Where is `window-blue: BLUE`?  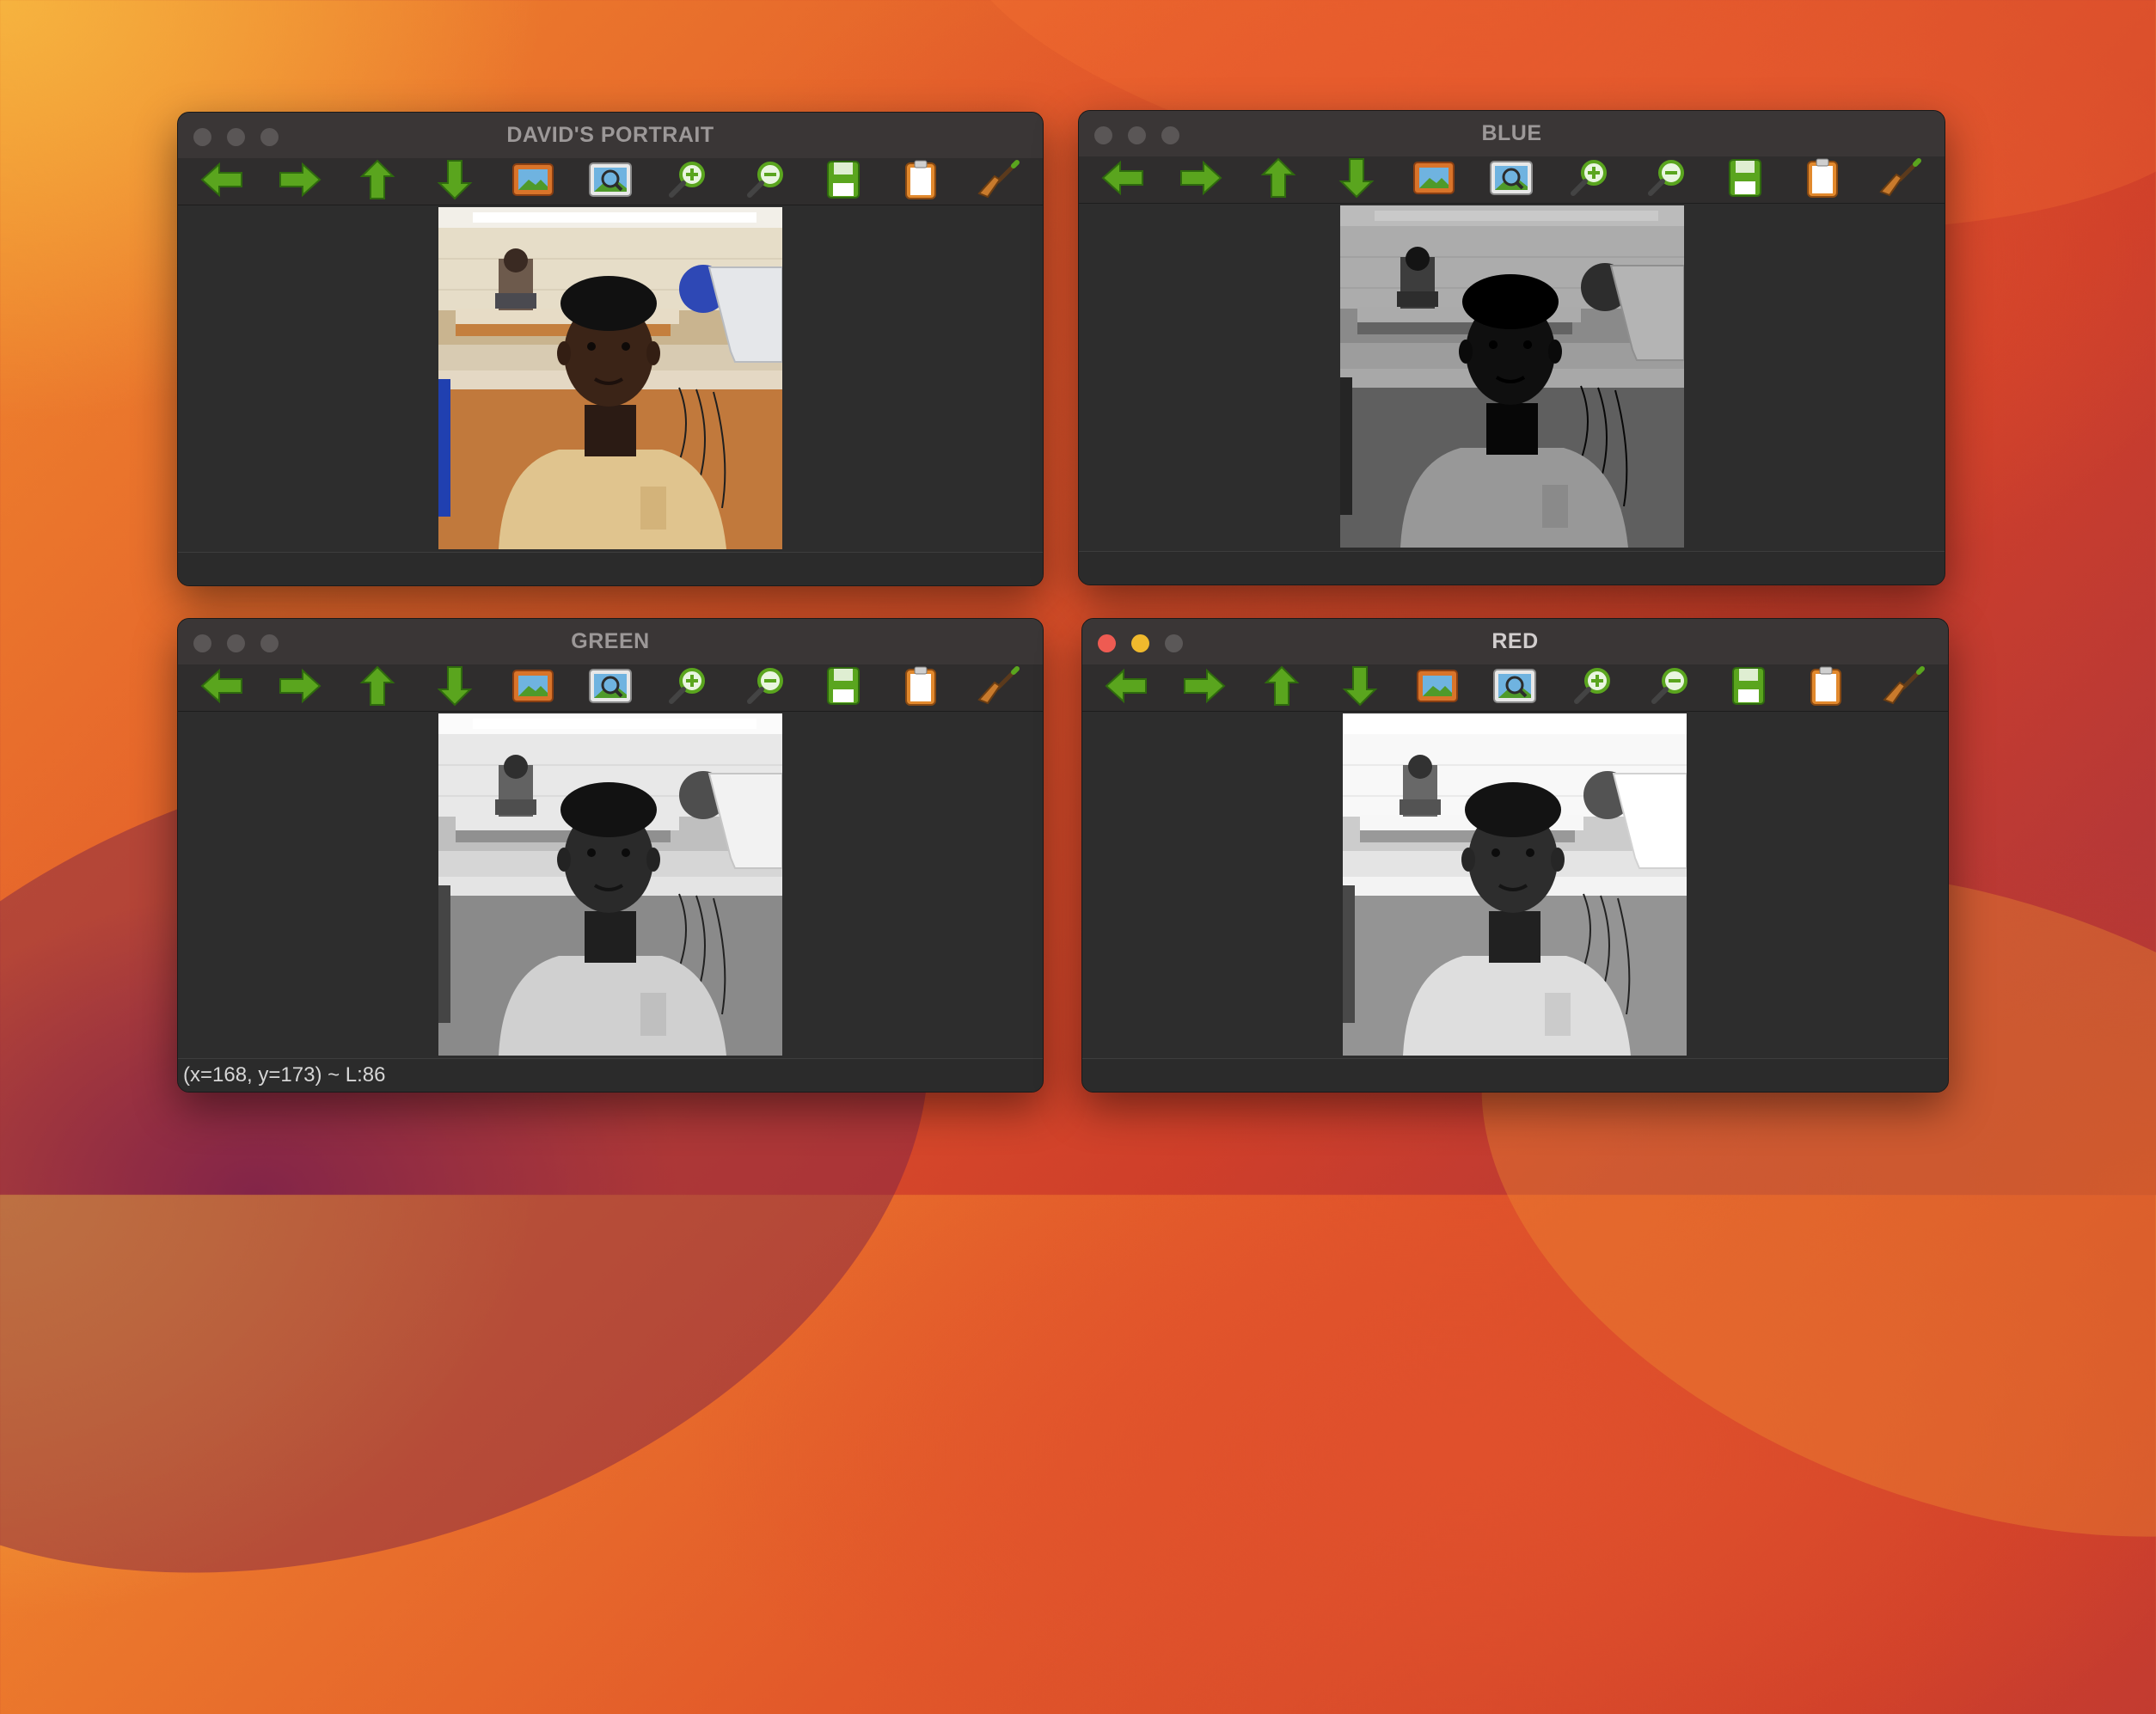 window-blue: BLUE is located at coordinates (1511, 348).